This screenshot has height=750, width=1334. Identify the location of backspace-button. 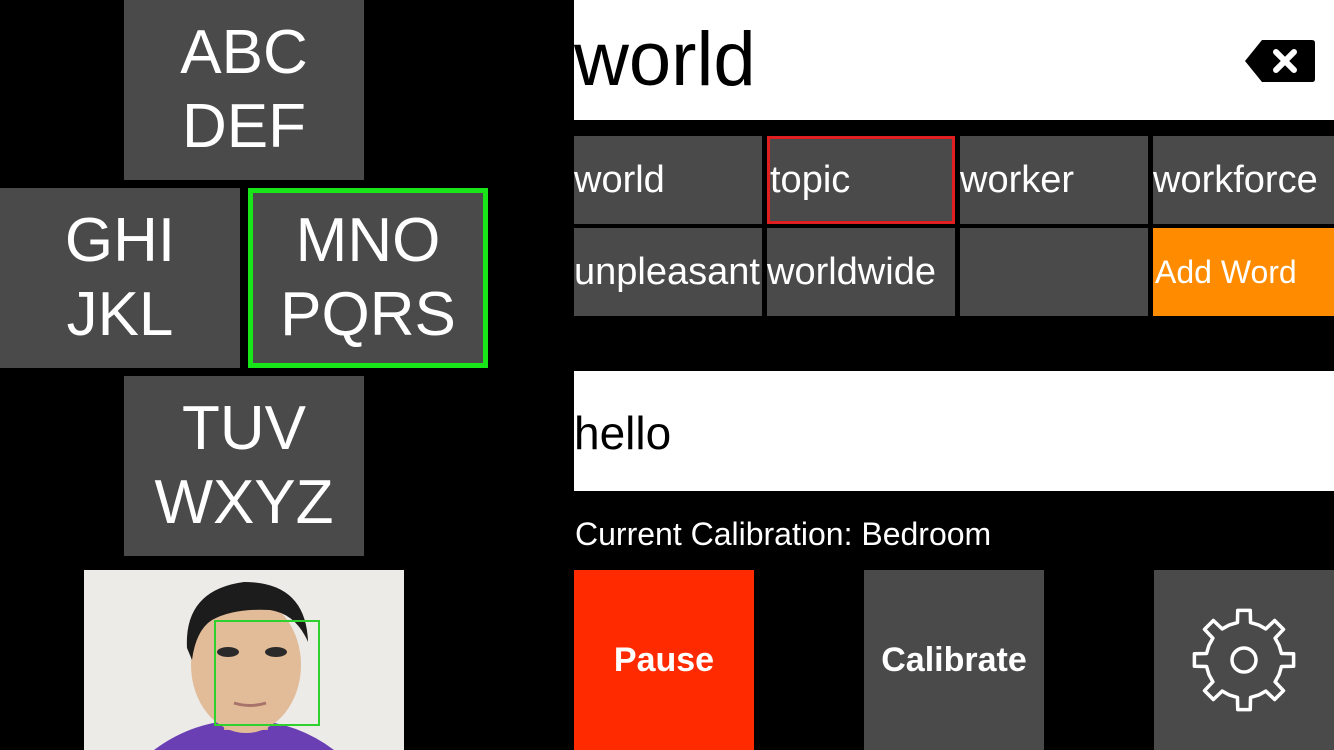
(1280, 61).